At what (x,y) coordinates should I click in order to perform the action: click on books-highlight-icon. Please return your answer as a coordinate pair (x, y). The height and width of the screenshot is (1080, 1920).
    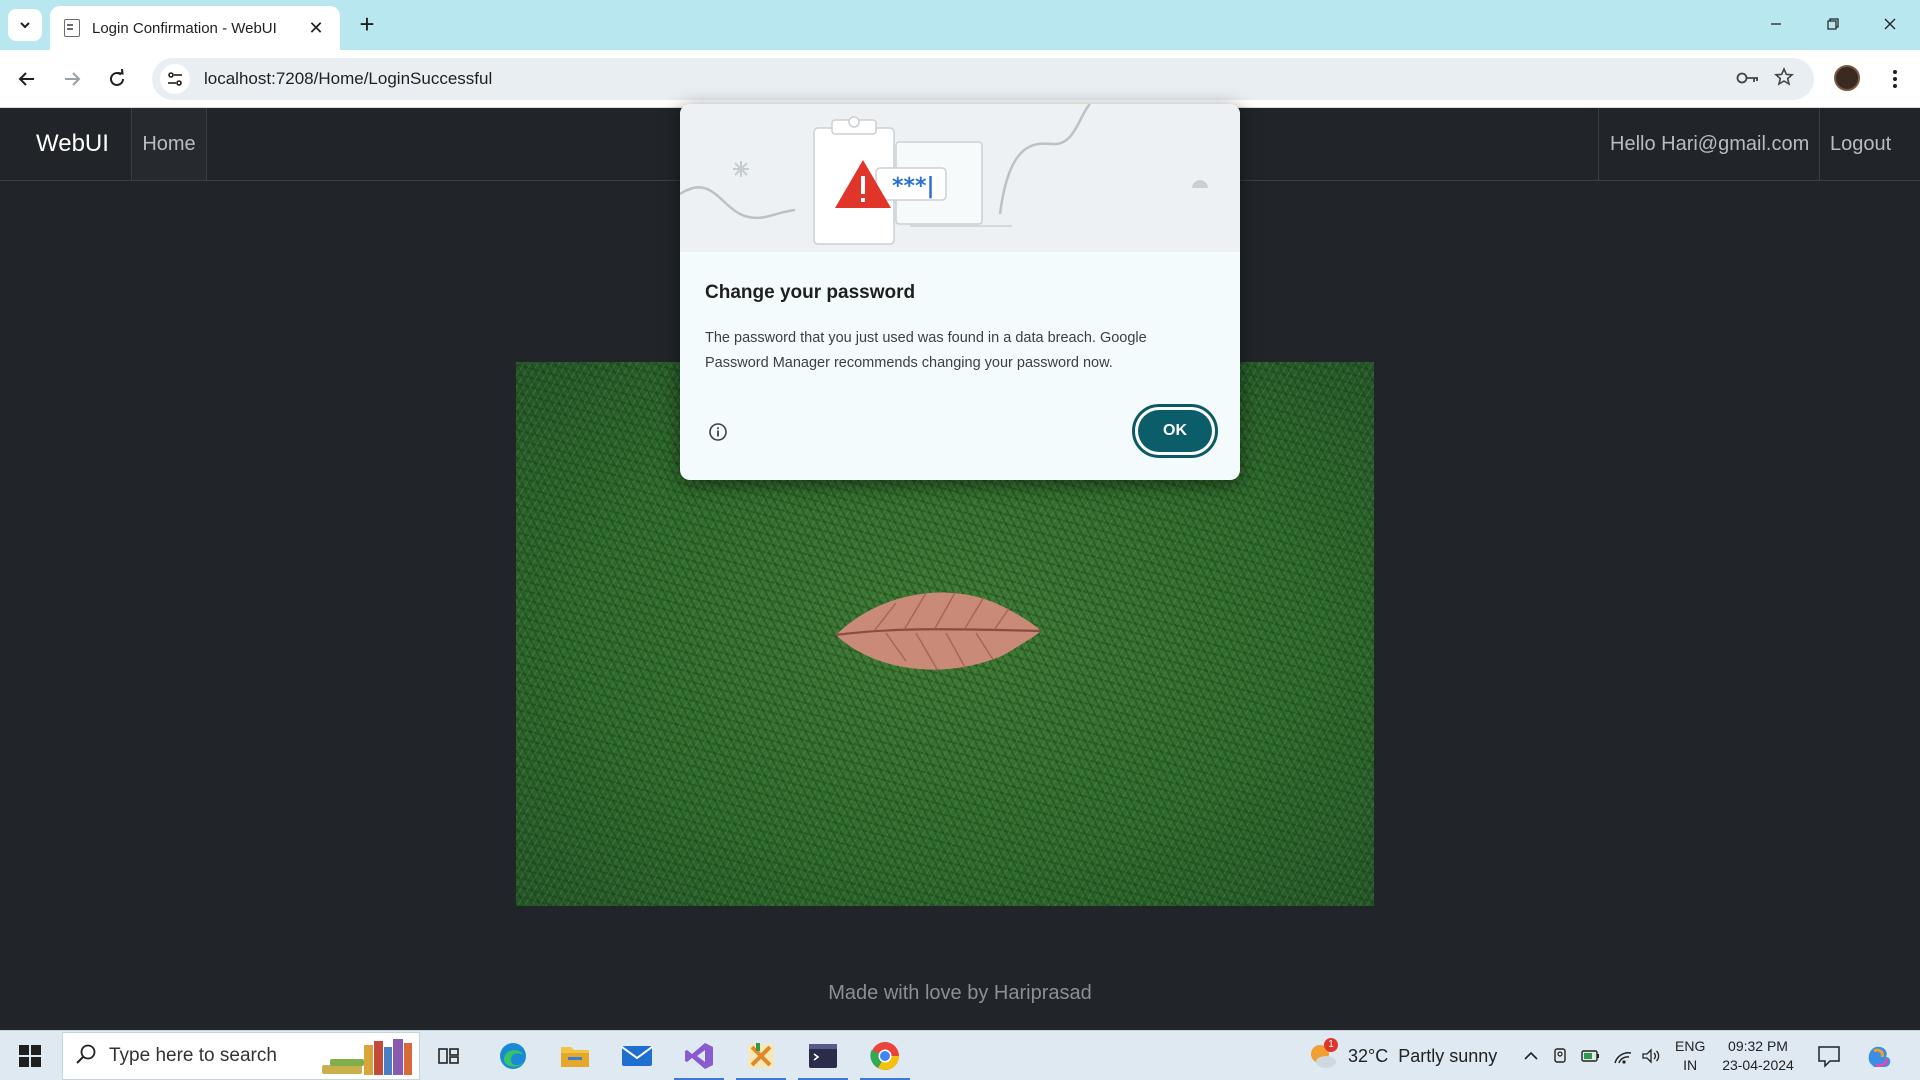
    Looking at the image, I should click on (371, 1057).